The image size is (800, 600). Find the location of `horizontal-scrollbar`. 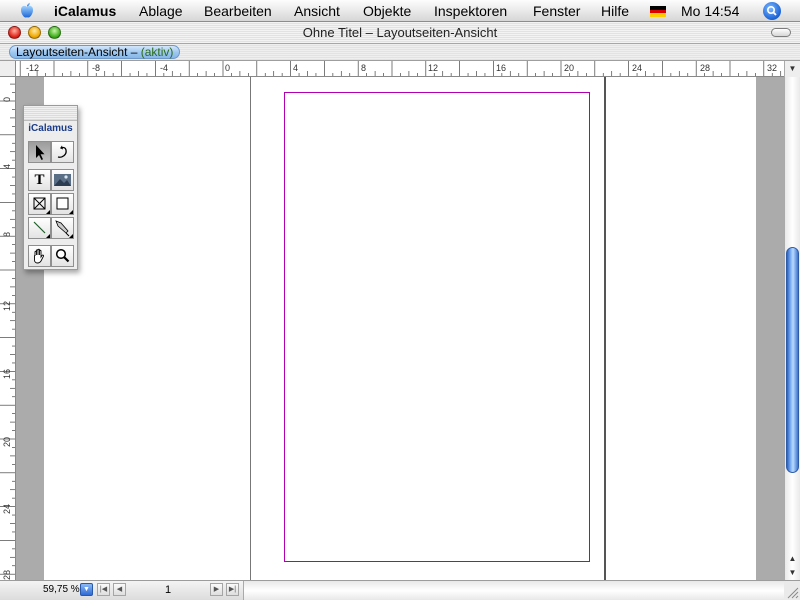

horizontal-scrollbar is located at coordinates (513, 590).